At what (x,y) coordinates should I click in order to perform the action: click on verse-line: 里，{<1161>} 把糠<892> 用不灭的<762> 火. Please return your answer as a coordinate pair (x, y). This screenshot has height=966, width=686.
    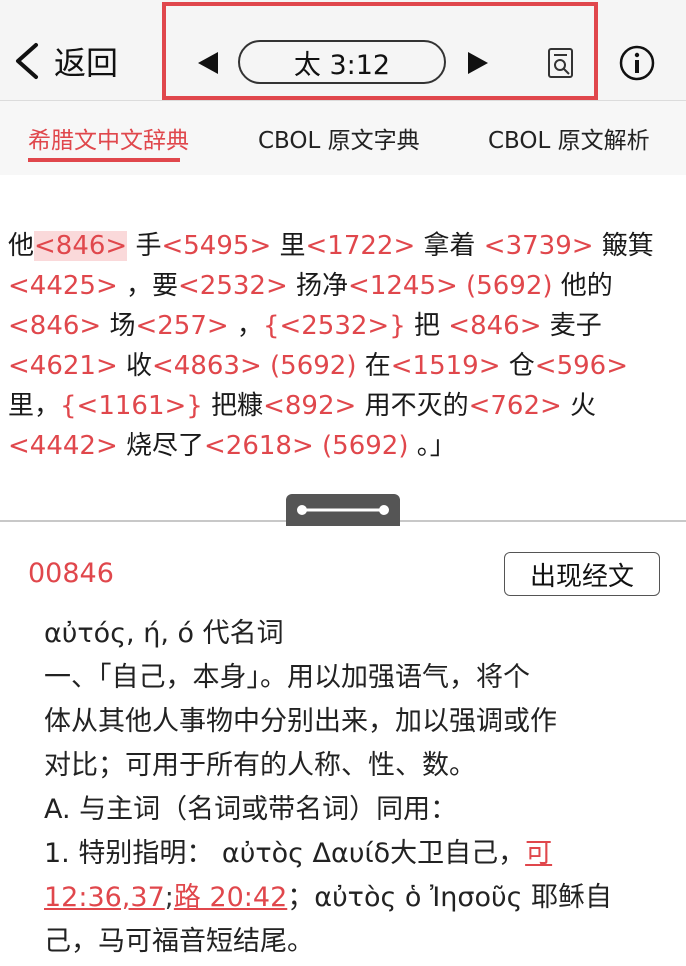
    Looking at the image, I should click on (344, 406).